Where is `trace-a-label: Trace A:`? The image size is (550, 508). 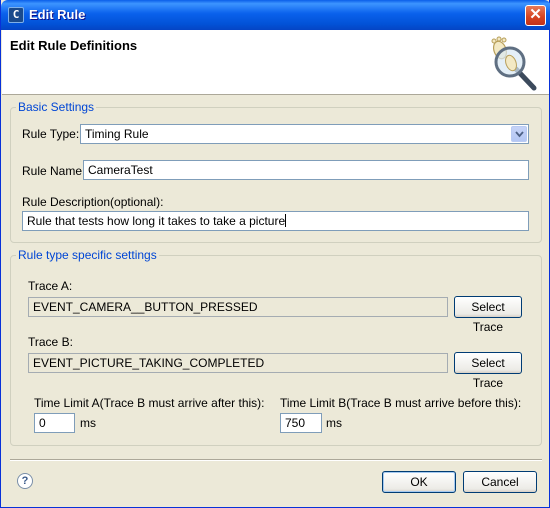 trace-a-label: Trace A: is located at coordinates (50, 286).